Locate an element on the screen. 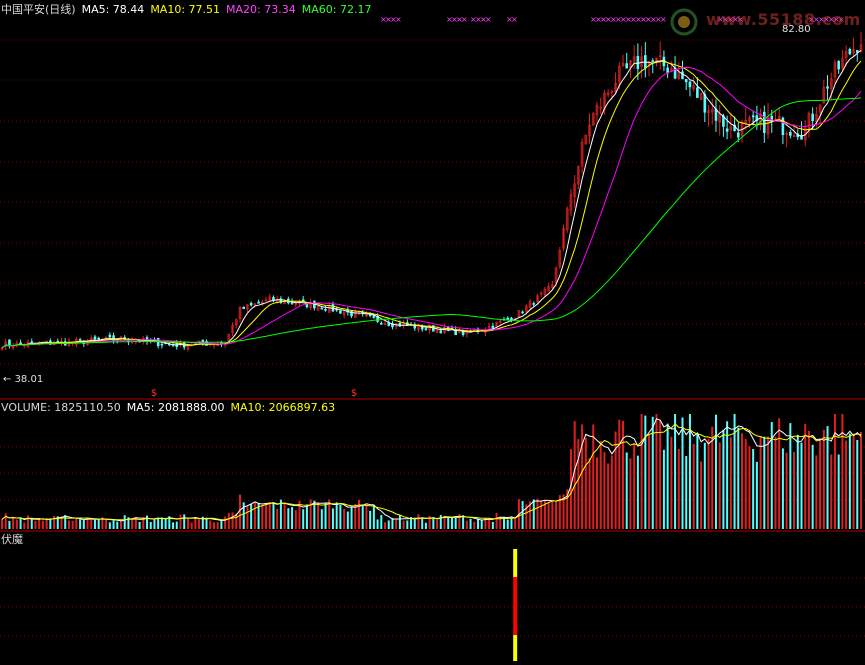  low-price-label: ← 38.01 is located at coordinates (23, 379).